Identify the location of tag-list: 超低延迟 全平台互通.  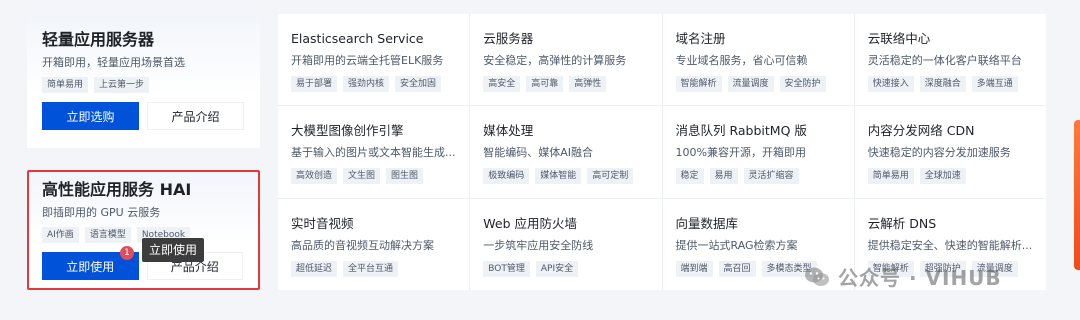
(373, 268).